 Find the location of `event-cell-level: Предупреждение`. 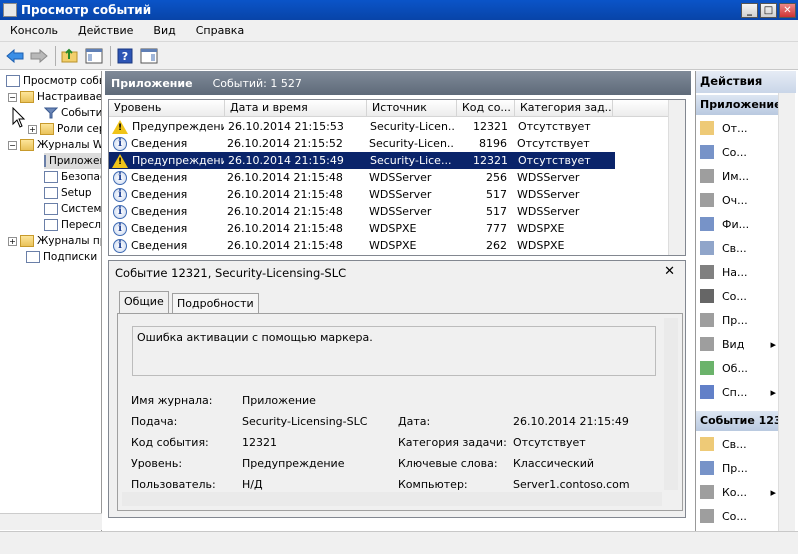

event-cell-level: Предупреждение is located at coordinates (178, 160).